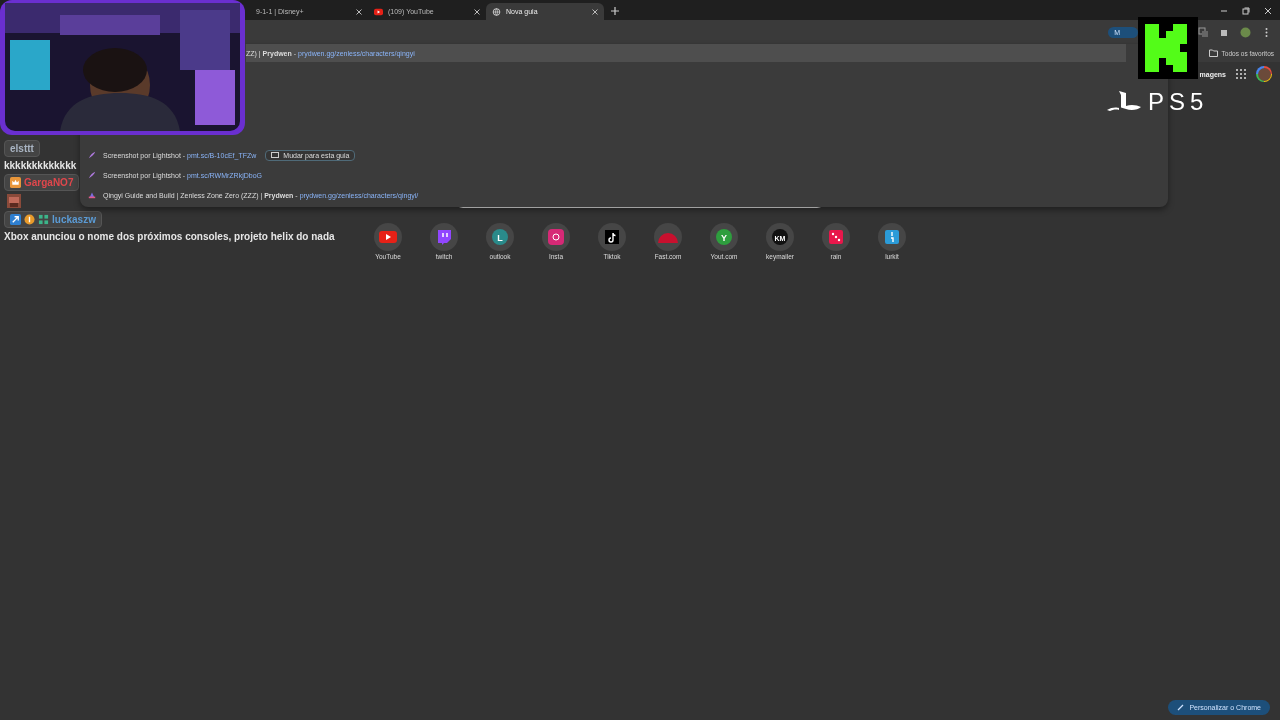  What do you see at coordinates (275, 155) in the screenshot?
I see `tab-icon` at bounding box center [275, 155].